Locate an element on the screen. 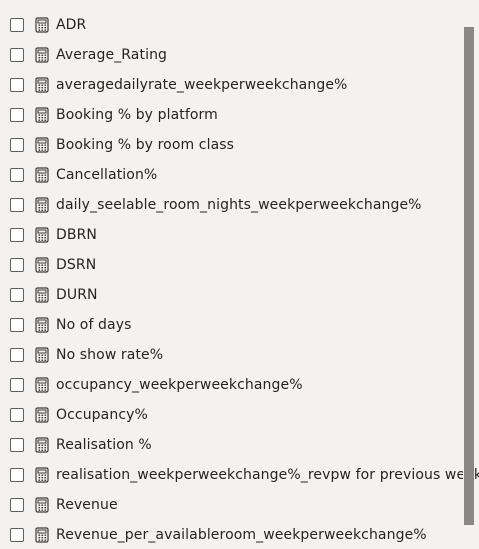  field-label: Average_Rating is located at coordinates (112, 55).